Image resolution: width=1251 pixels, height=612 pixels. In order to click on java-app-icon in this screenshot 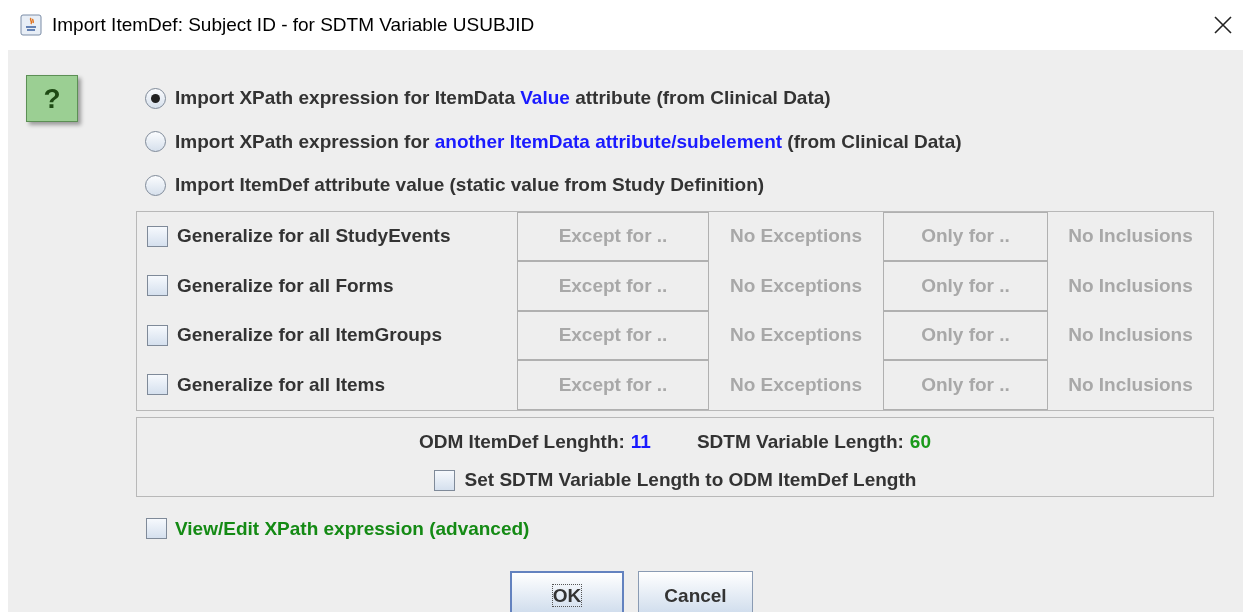, I will do `click(31, 25)`.